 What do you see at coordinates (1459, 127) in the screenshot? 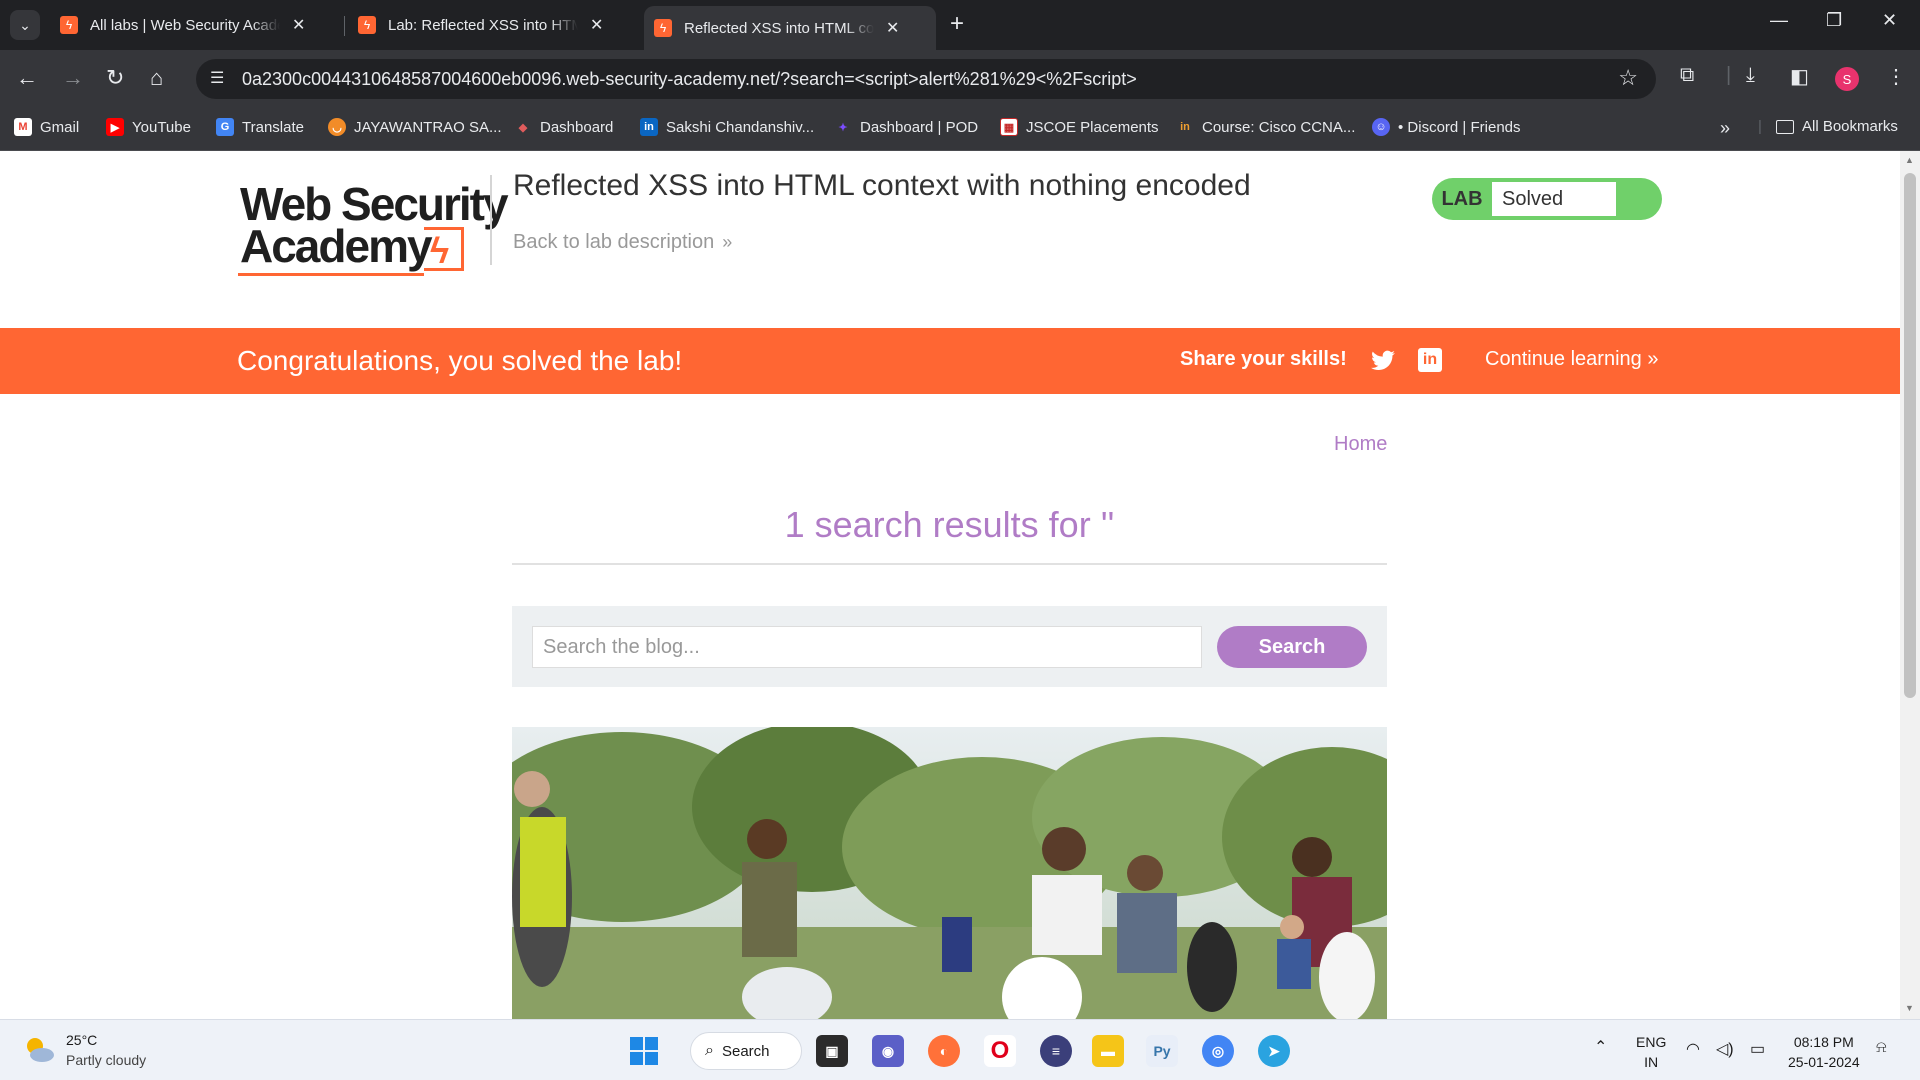
I see `bookmark-label: • Discord | Friends` at bounding box center [1459, 127].